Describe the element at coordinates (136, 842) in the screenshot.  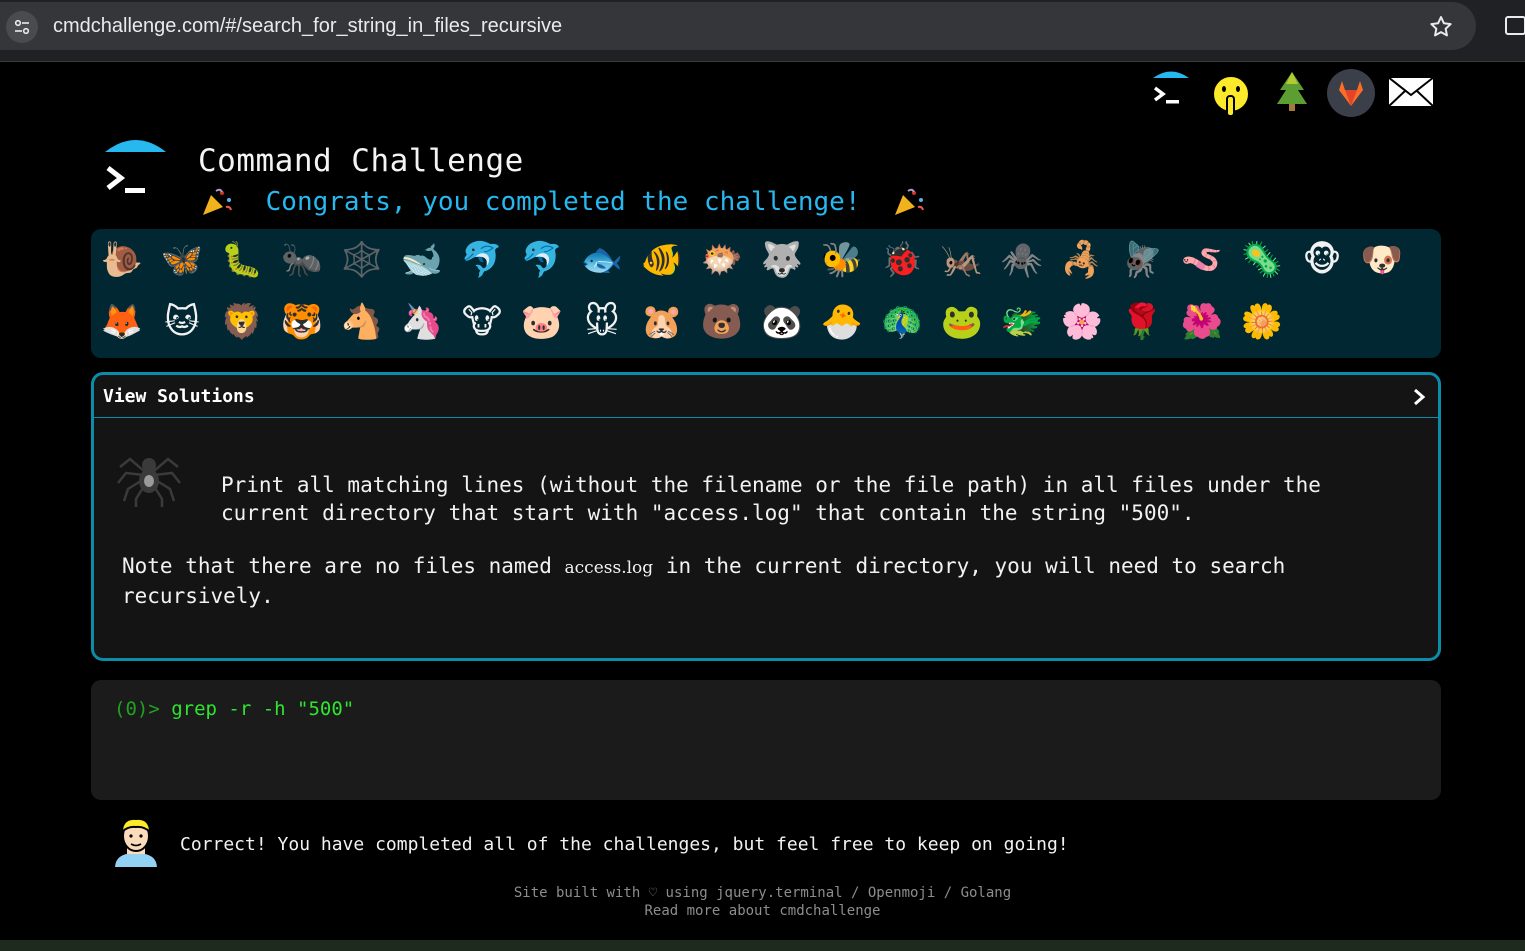
I see `person-avatar-icon` at that location.